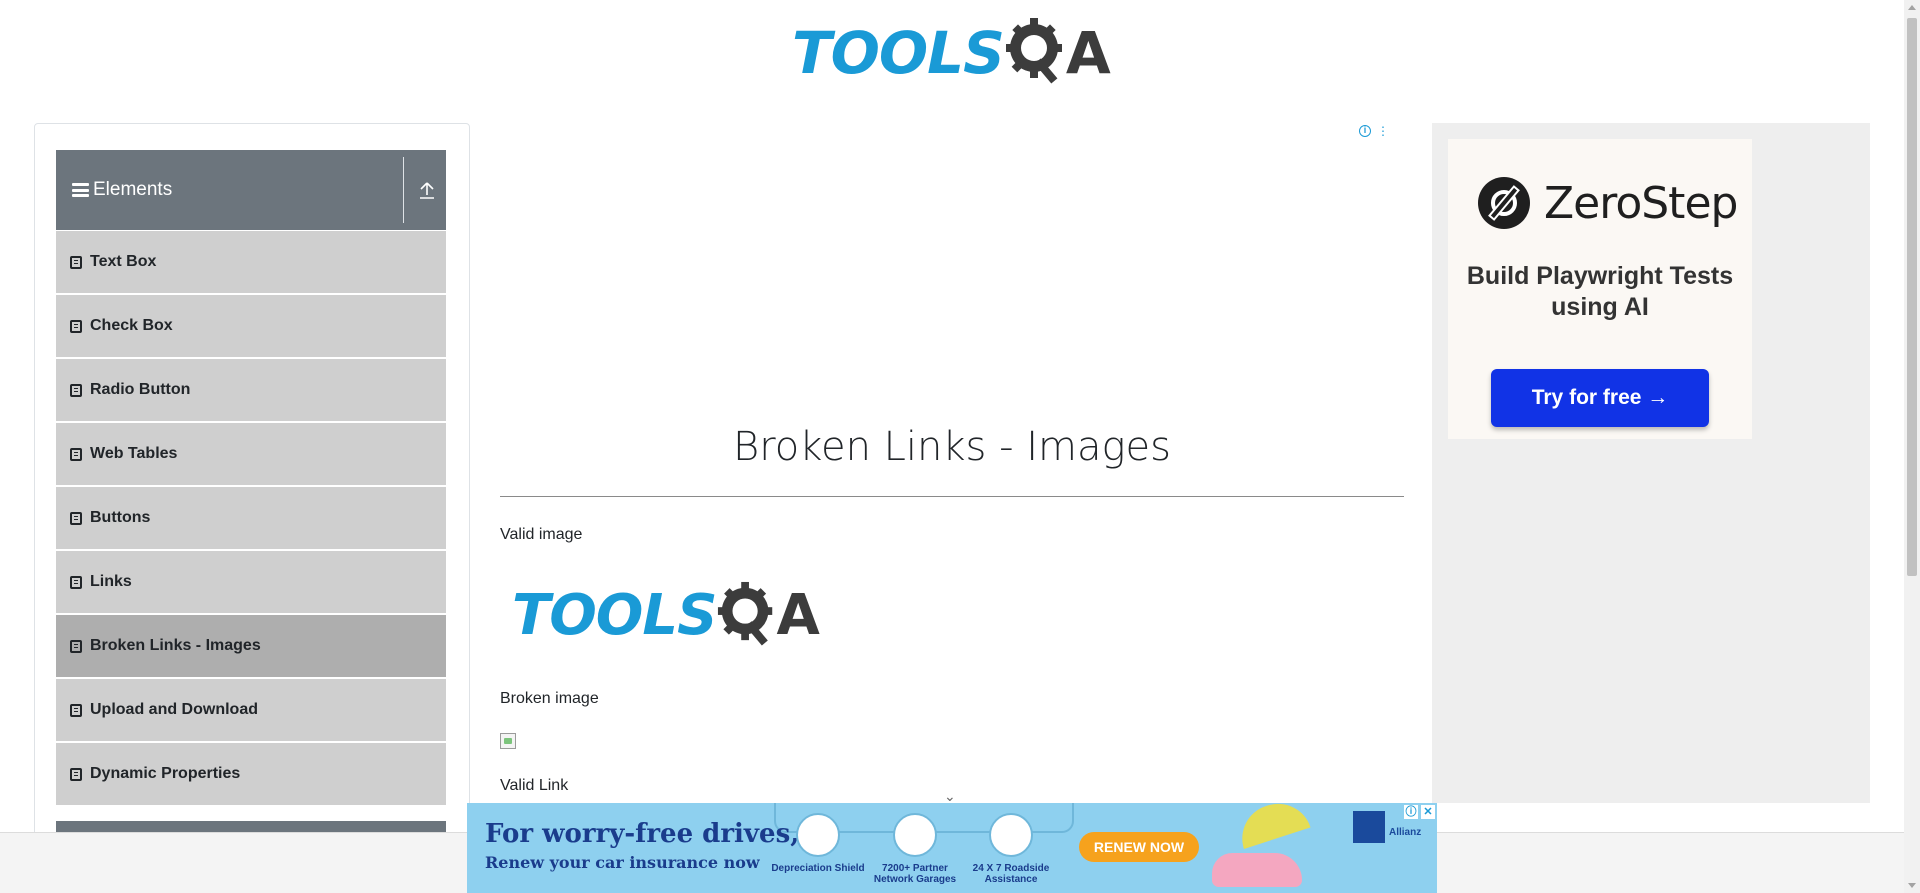 The height and width of the screenshot is (893, 1920). I want to click on sidebar-item-text-box: Text Box, so click(251, 262).